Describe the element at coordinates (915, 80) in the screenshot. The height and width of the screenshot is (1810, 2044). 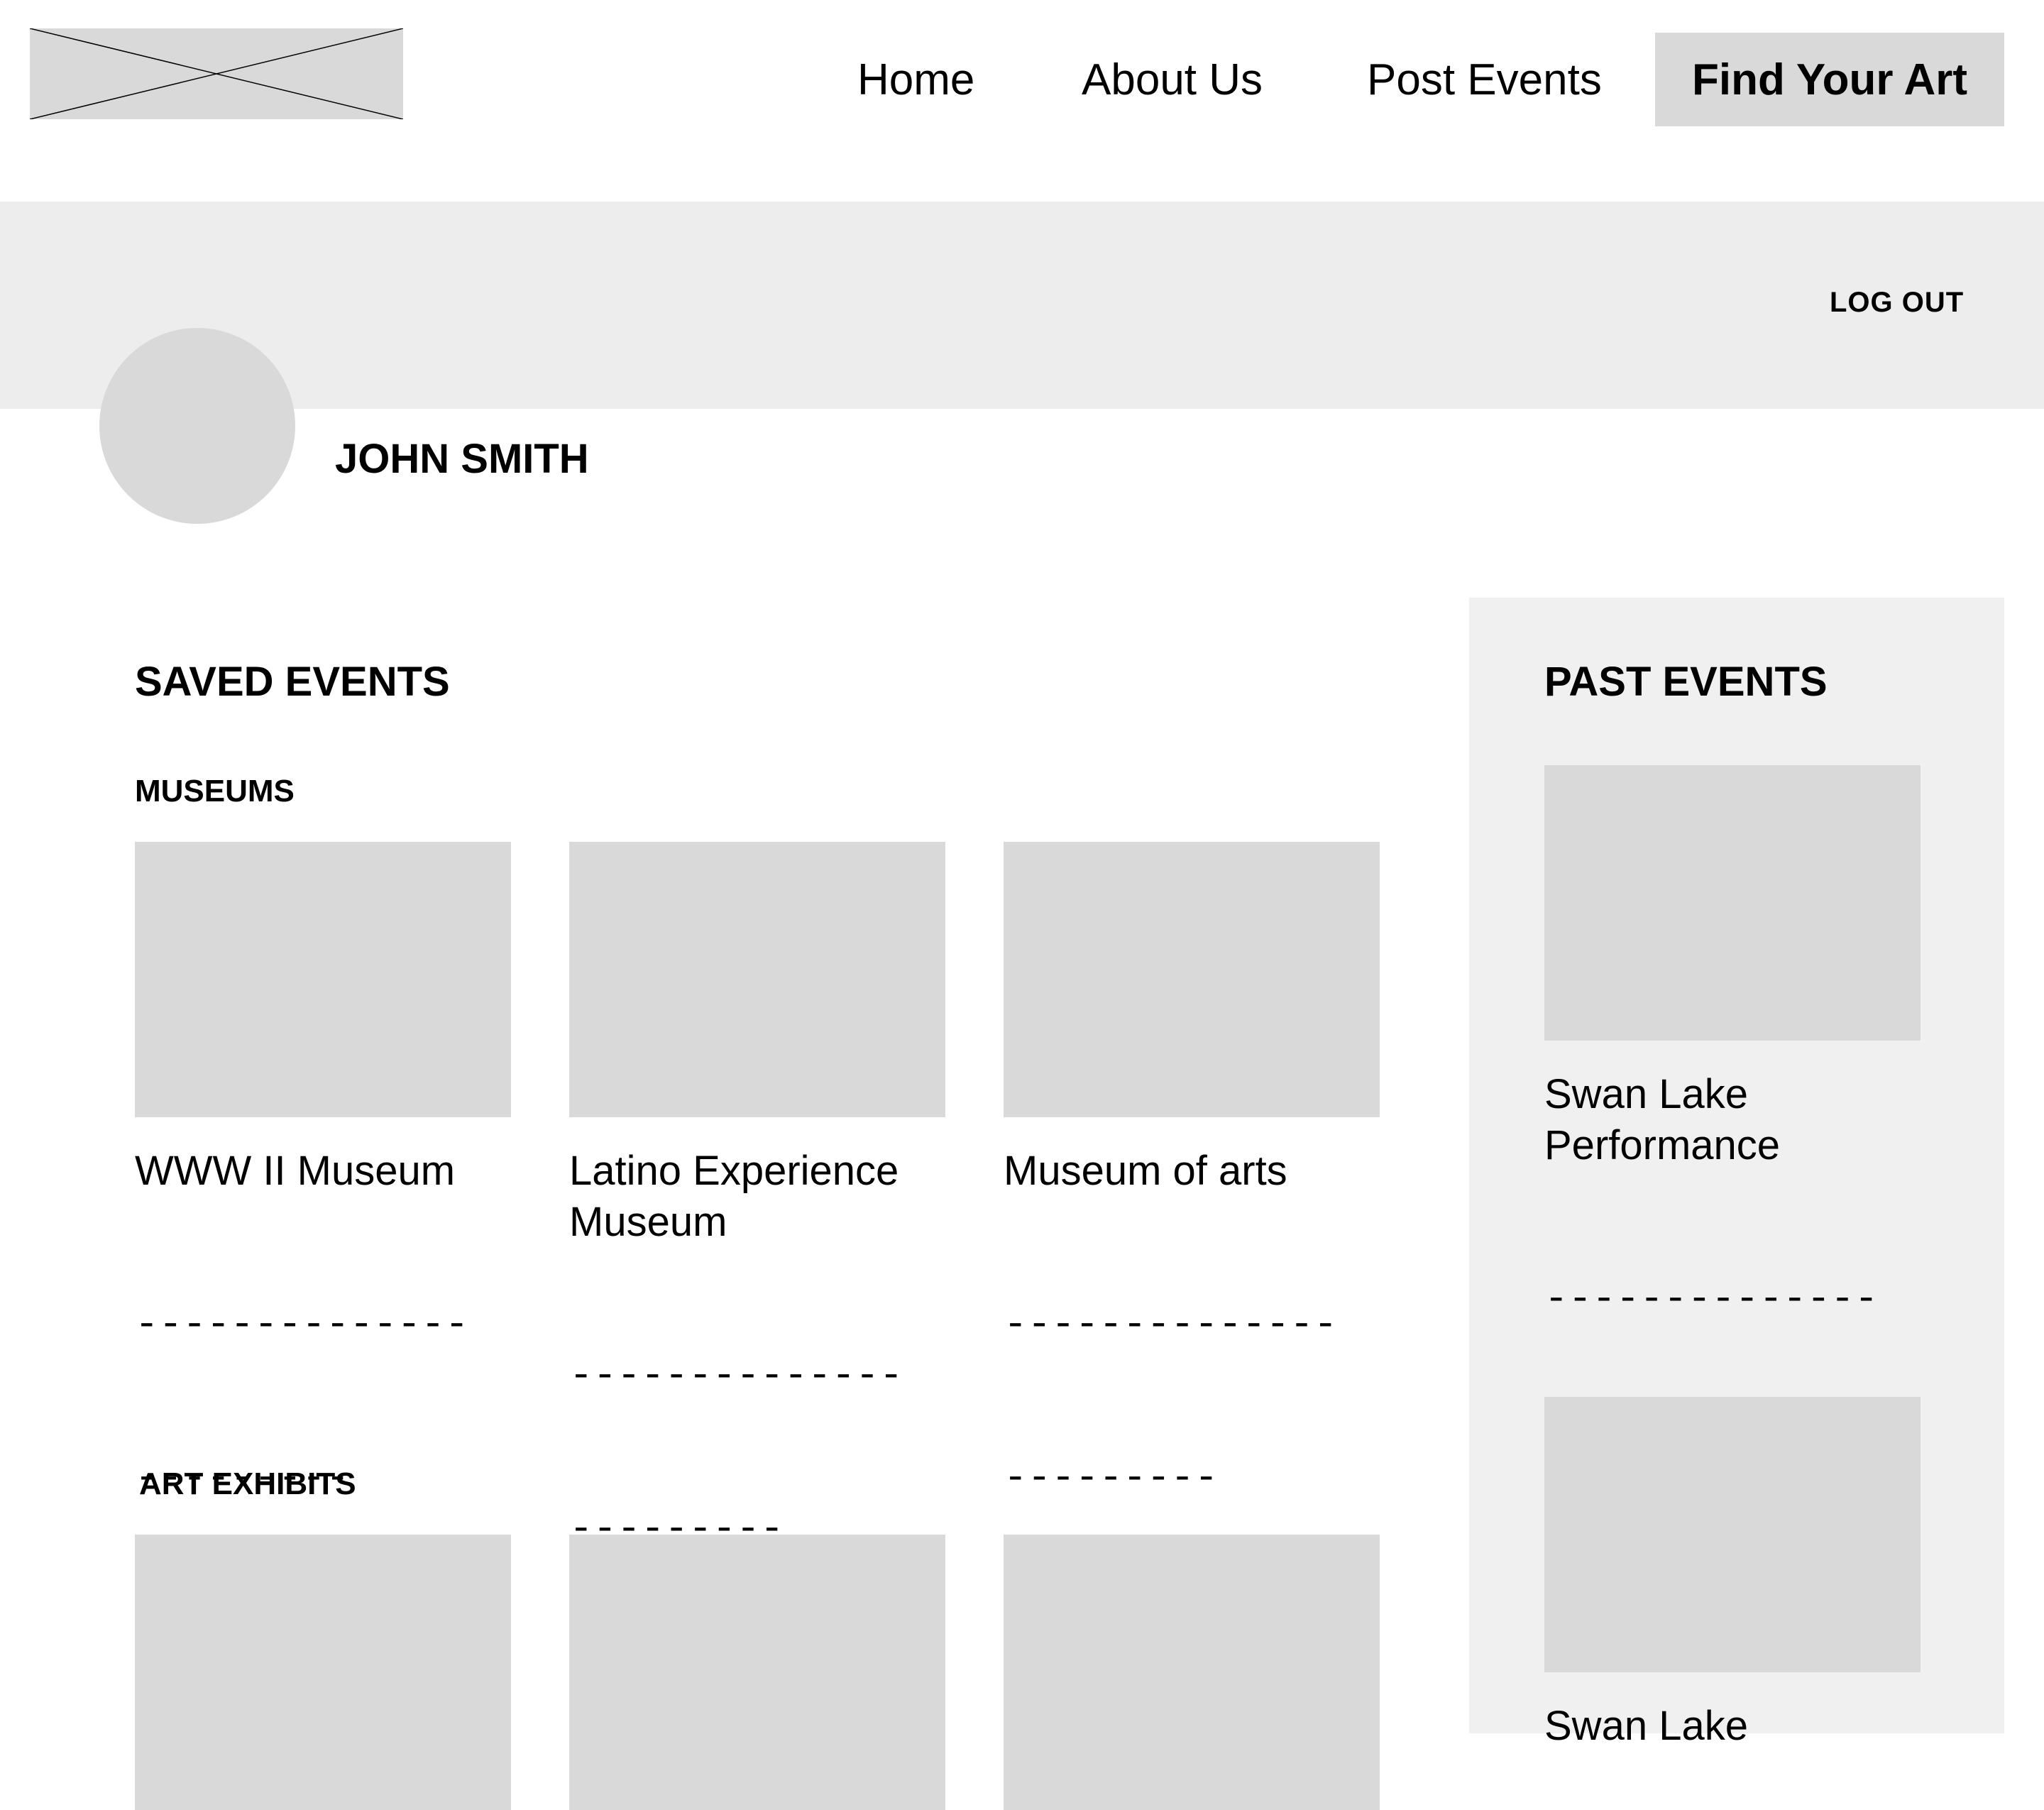
I see `nav-home: Home` at that location.